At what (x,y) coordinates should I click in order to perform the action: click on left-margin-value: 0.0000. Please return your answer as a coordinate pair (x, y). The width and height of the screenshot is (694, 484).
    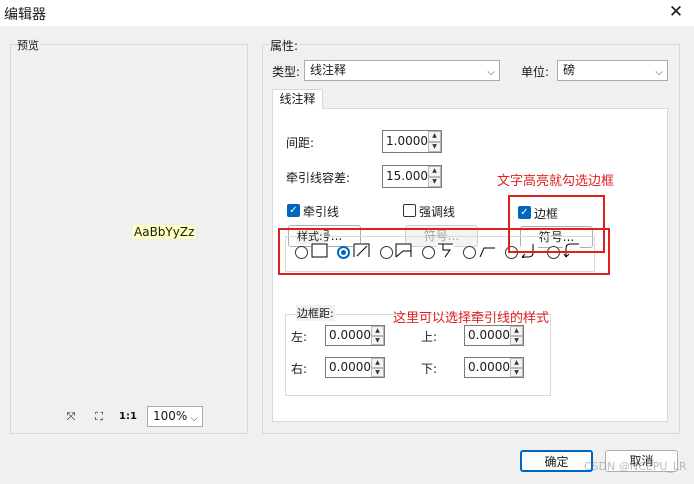
    Looking at the image, I should click on (350, 335).